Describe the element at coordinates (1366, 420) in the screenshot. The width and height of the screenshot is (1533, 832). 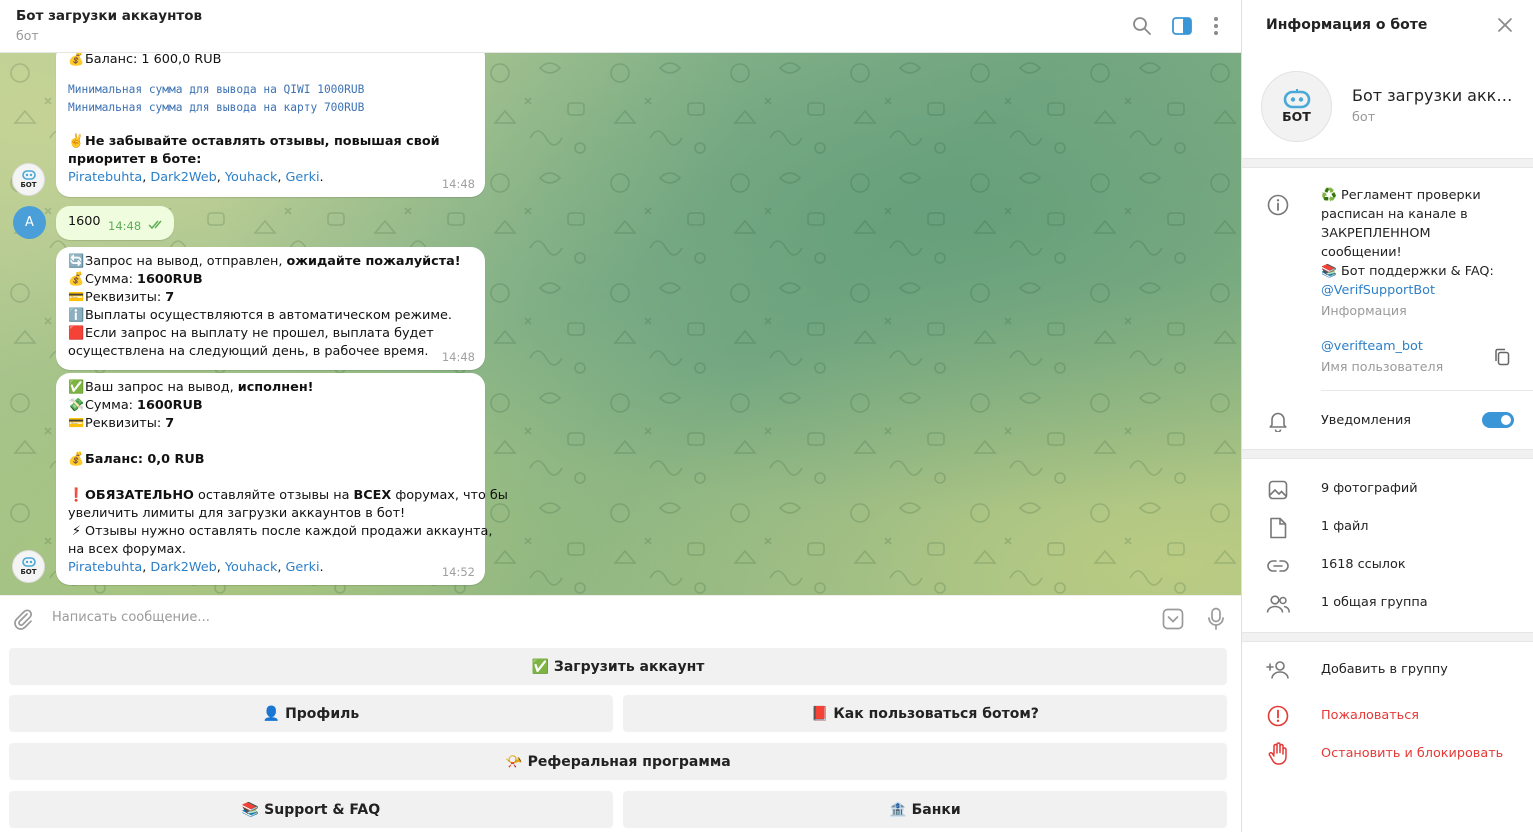
I see `notifications-label: Уведомления` at that location.